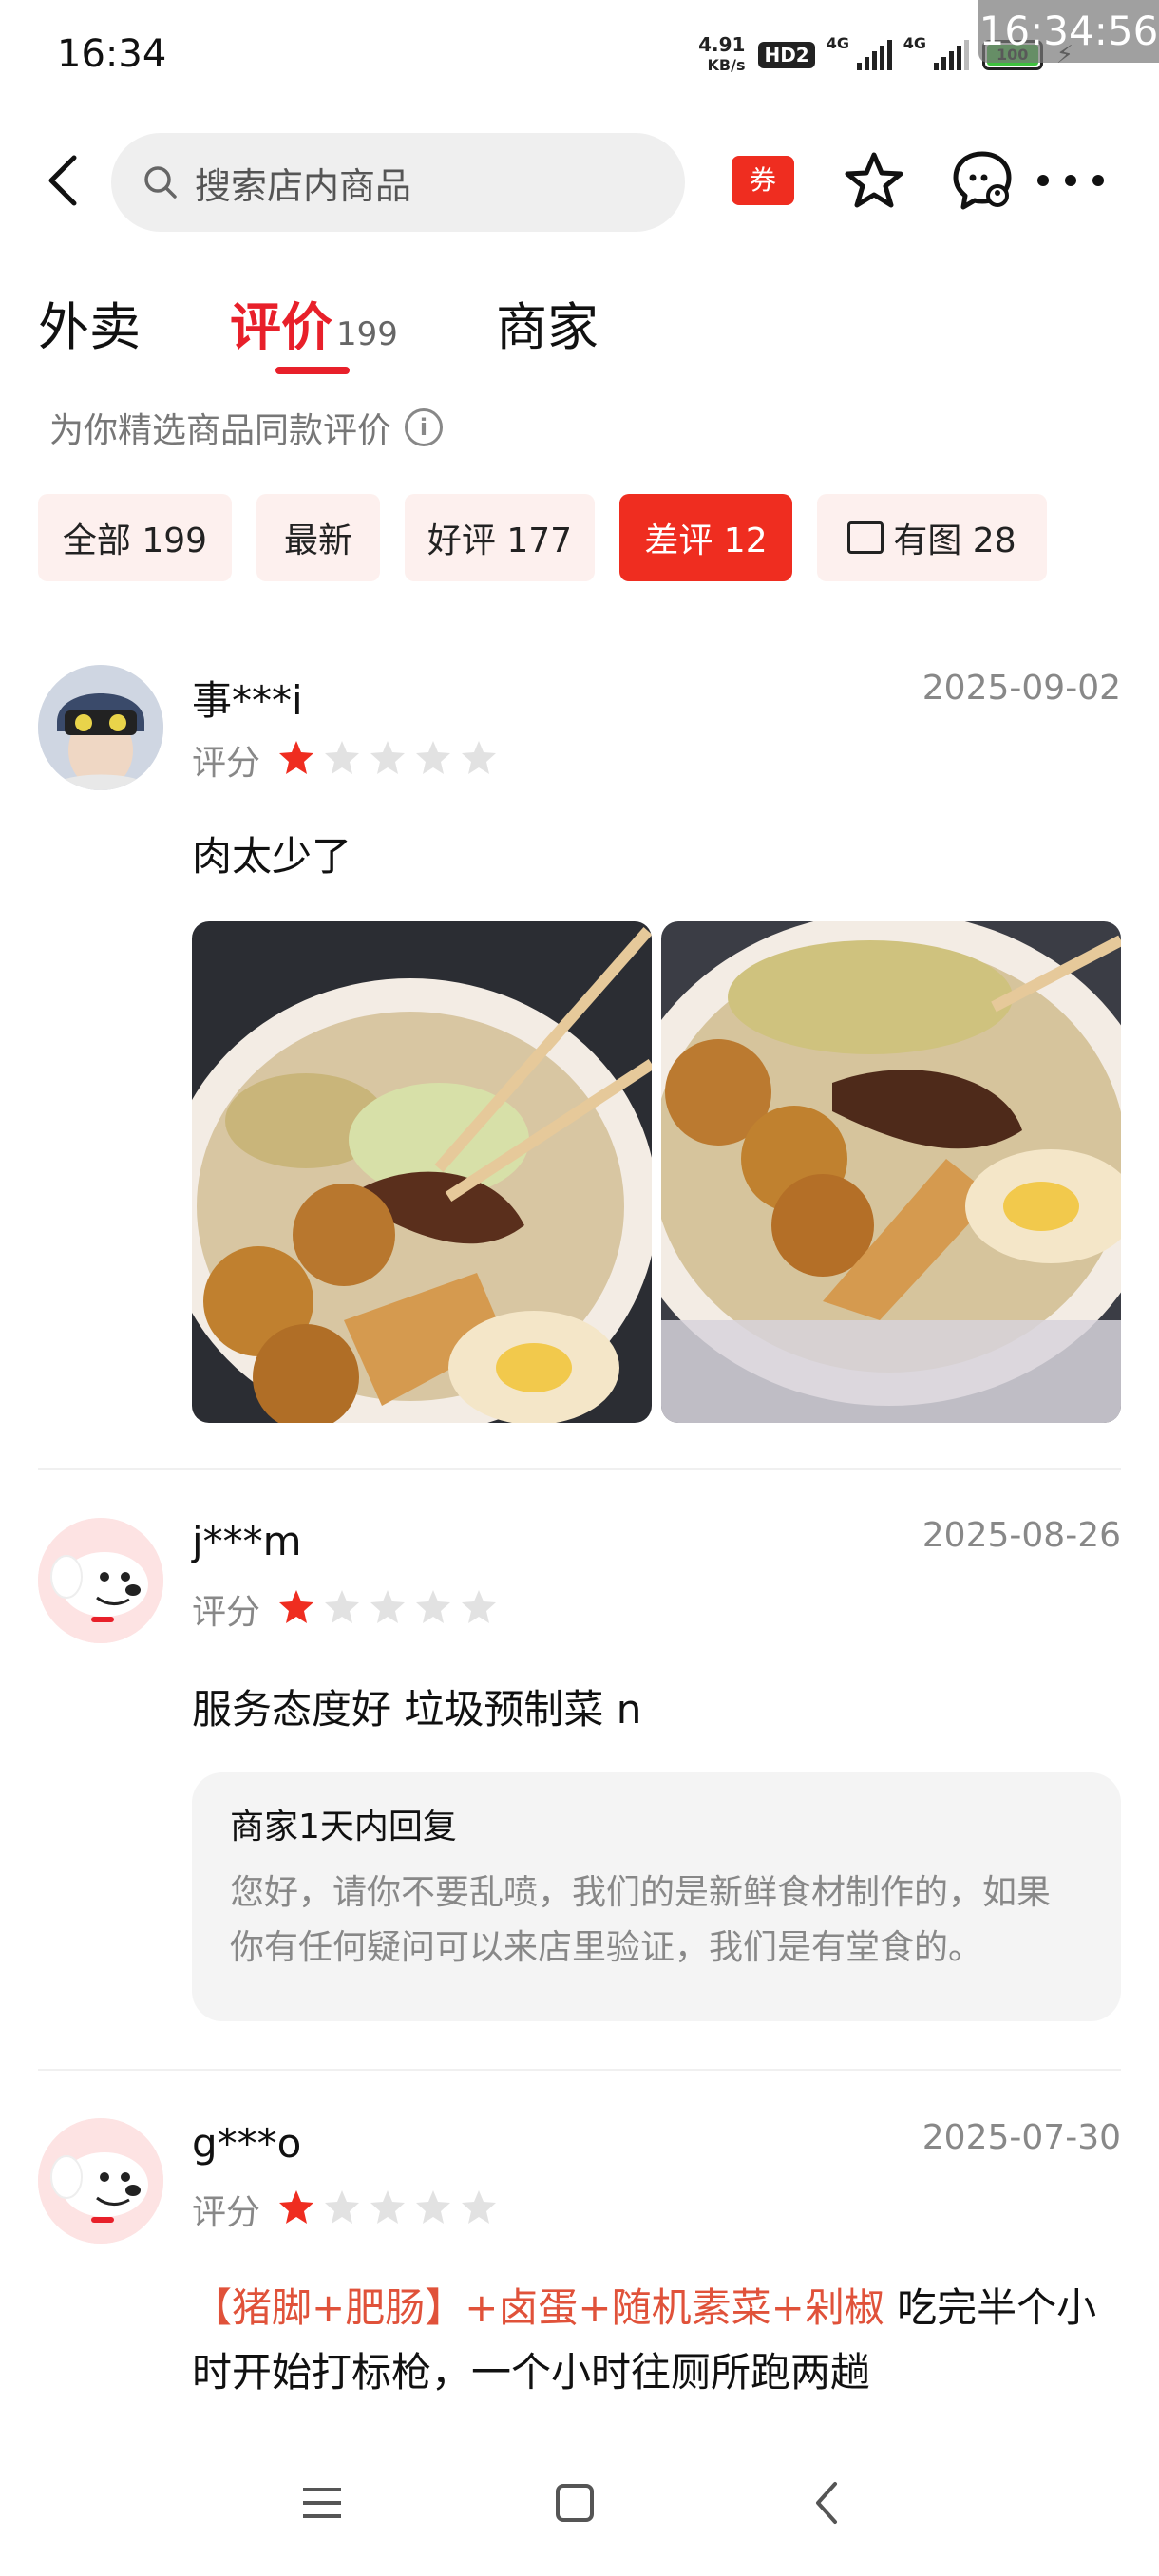 The width and height of the screenshot is (1159, 2576). Describe the element at coordinates (500, 537) in the screenshot. I see `filter-positive: 好评 177` at that location.